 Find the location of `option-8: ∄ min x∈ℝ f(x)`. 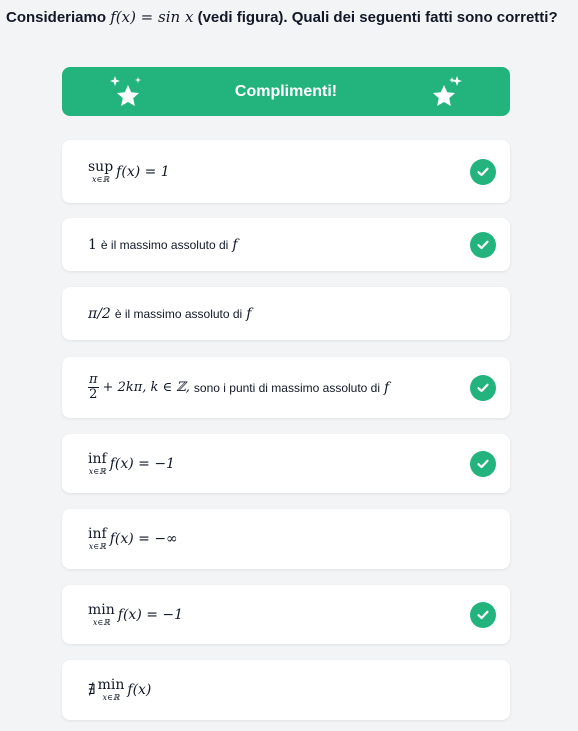

option-8: ∄ min x∈ℝ f(x) is located at coordinates (286, 690).